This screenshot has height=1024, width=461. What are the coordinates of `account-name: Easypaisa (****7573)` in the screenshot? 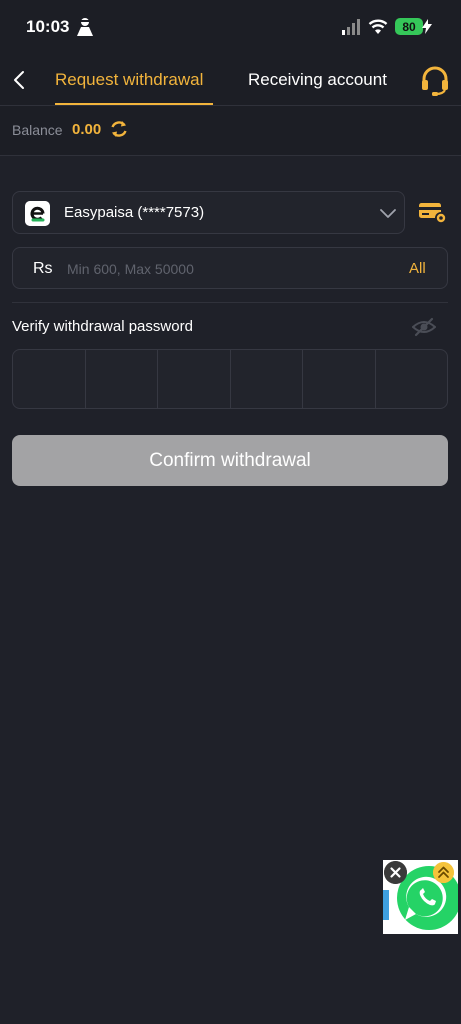 It's located at (134, 212).